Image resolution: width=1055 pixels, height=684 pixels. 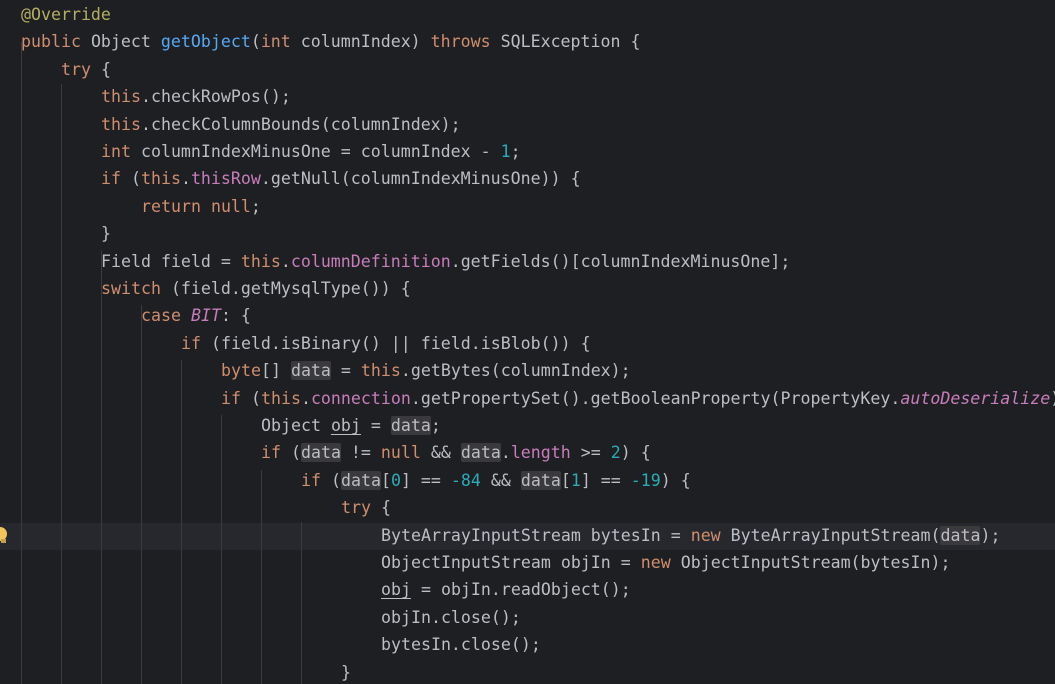 I want to click on code-token: Field field =, so click(x=171, y=261).